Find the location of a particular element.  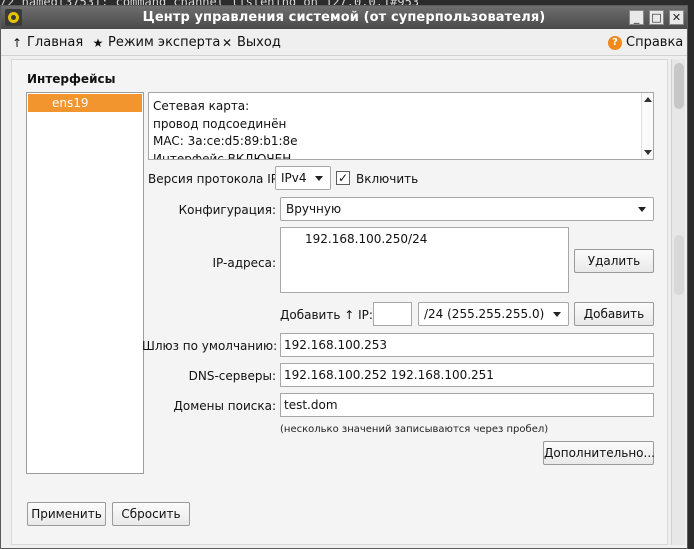

configuration-value: Вручную is located at coordinates (314, 209).